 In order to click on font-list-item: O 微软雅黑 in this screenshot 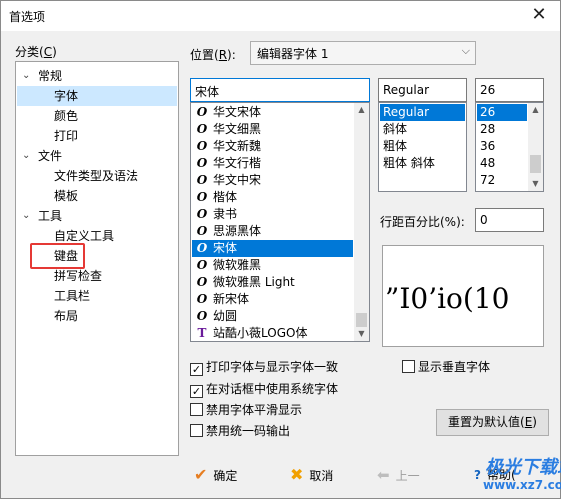, I will do `click(272, 265)`.